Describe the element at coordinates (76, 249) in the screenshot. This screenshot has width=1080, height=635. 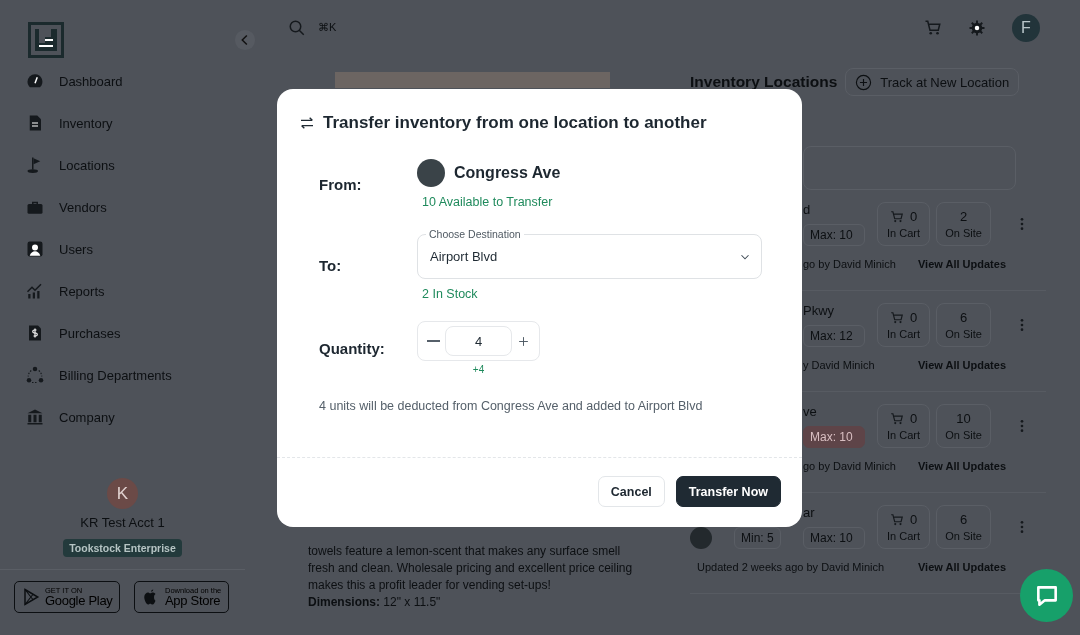
I see `nav-label: Users` at that location.